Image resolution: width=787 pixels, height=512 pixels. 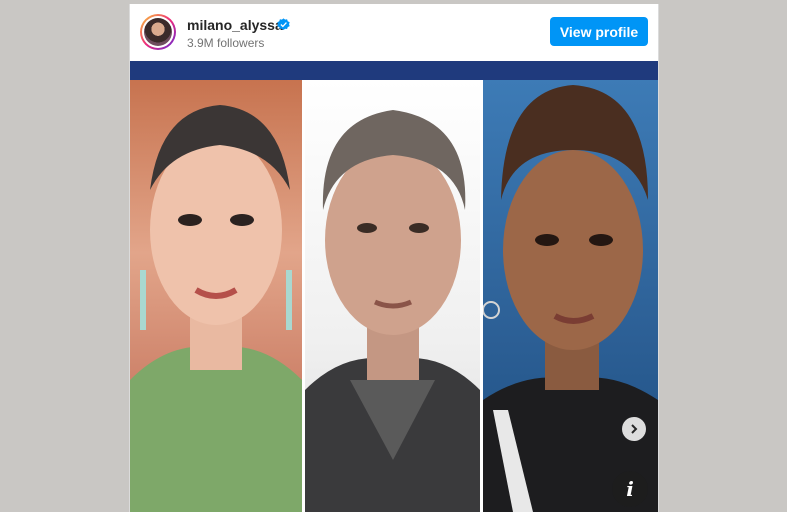 What do you see at coordinates (394, 70) in the screenshot?
I see `photo-banner` at bounding box center [394, 70].